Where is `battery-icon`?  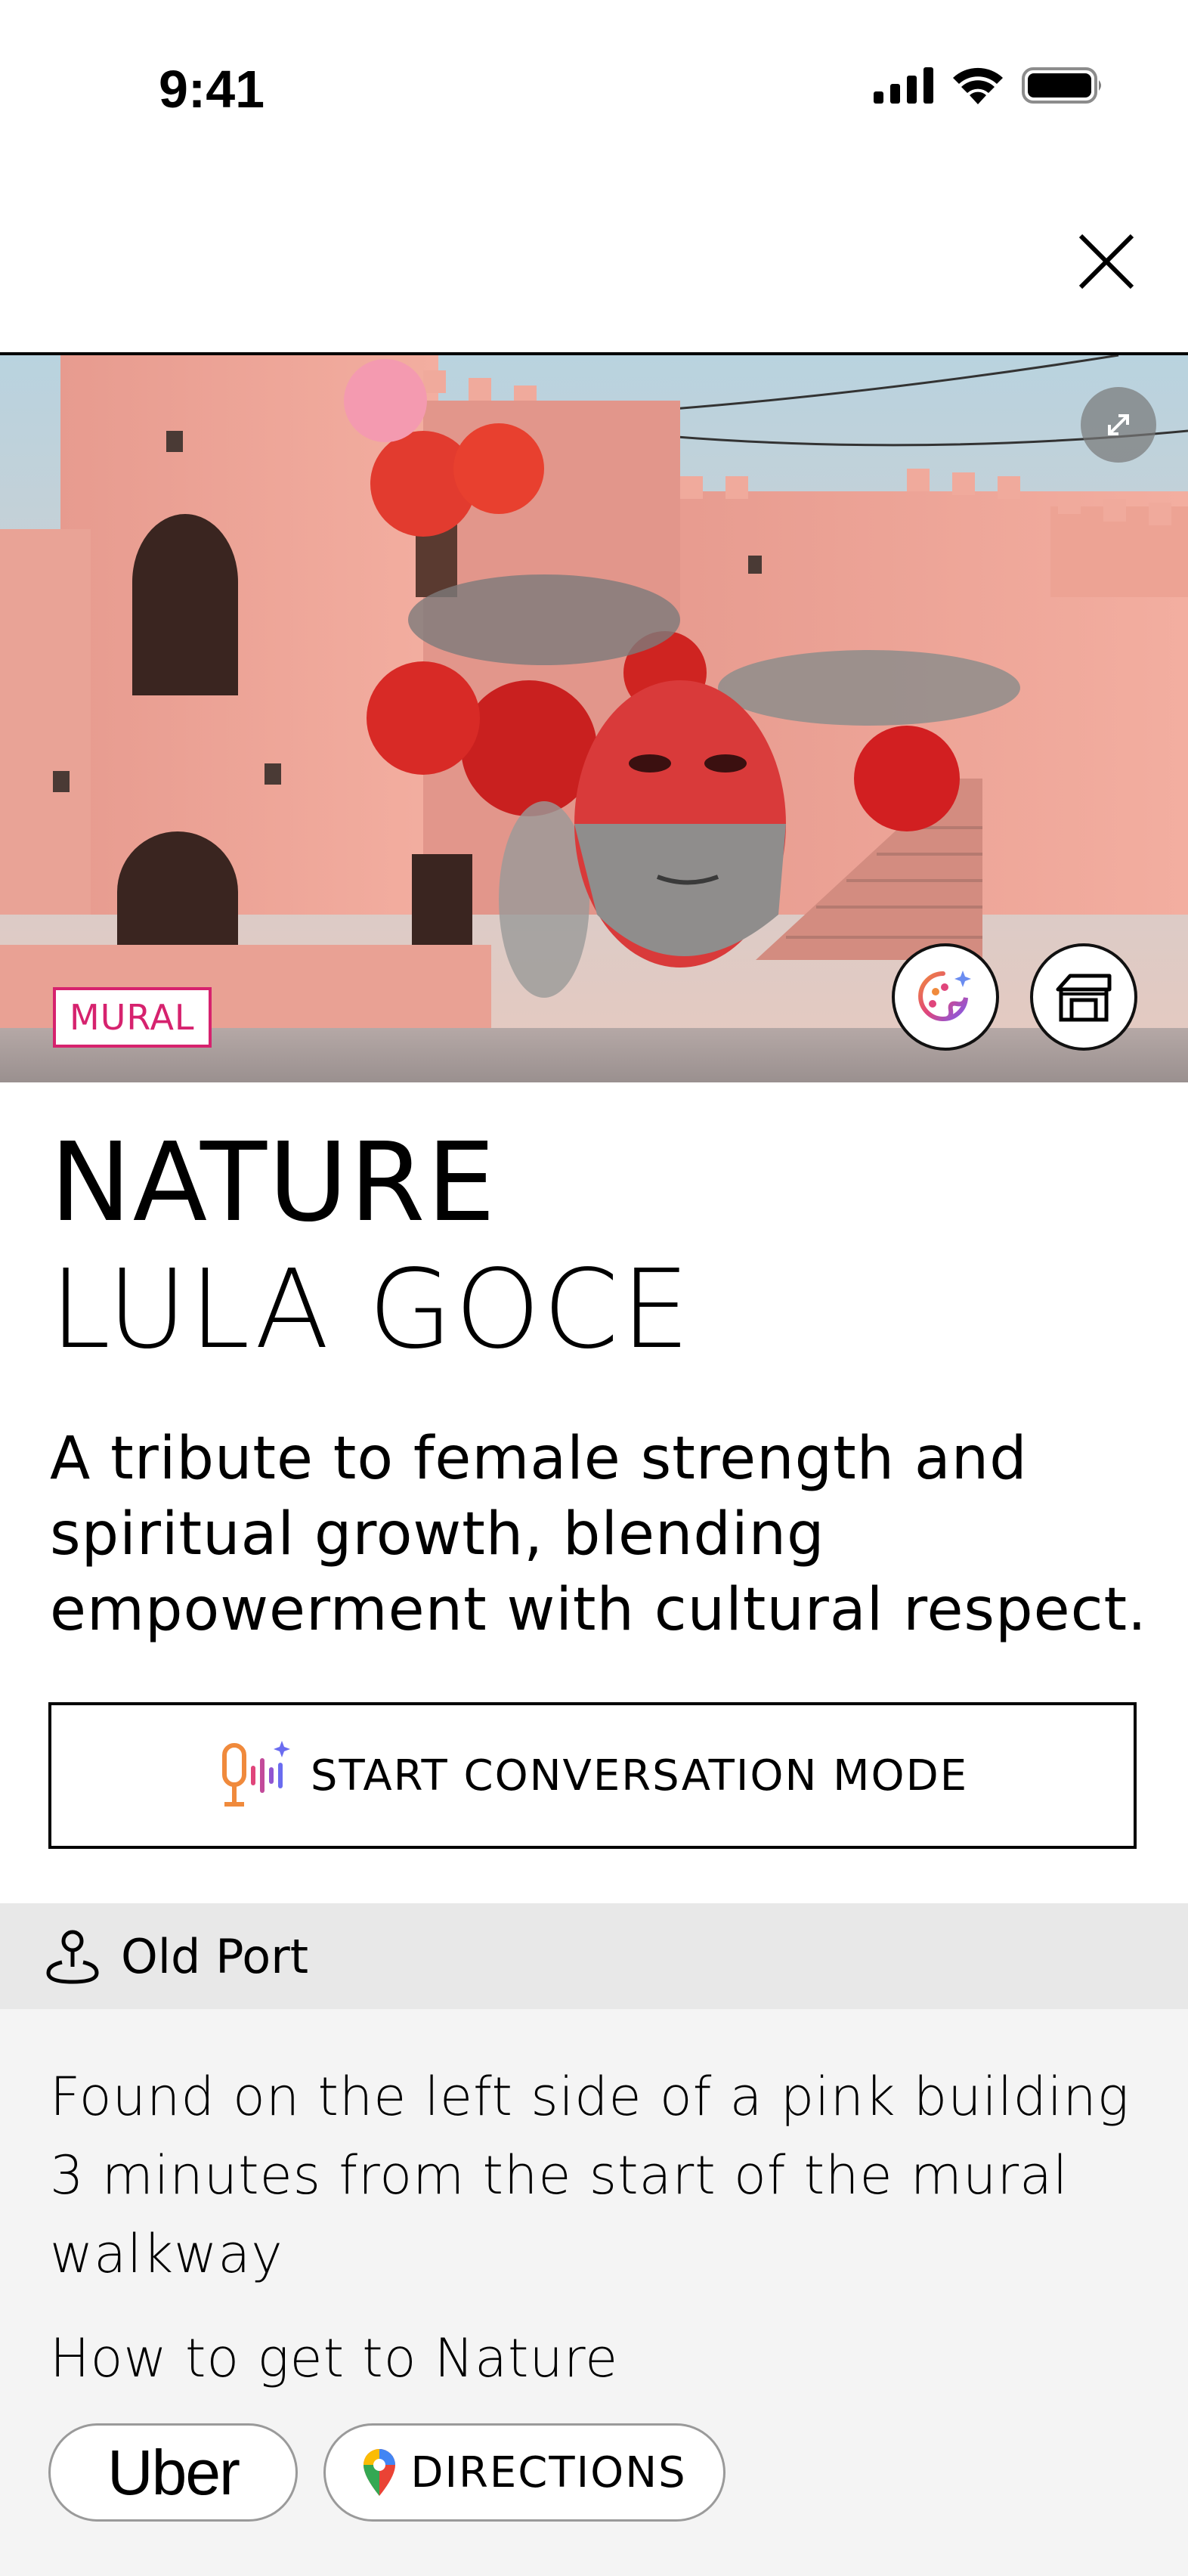 battery-icon is located at coordinates (1061, 85).